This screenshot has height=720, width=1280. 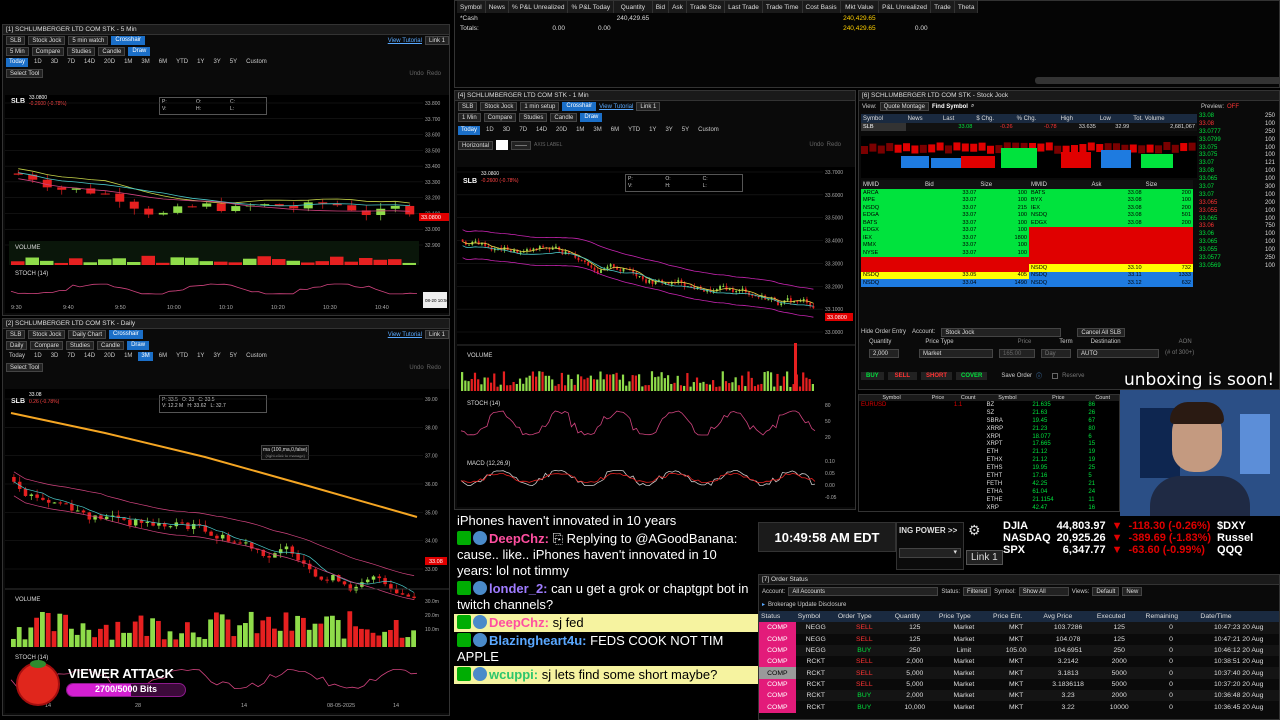 I want to click on reserve-checkbox, so click(x=1055, y=375).